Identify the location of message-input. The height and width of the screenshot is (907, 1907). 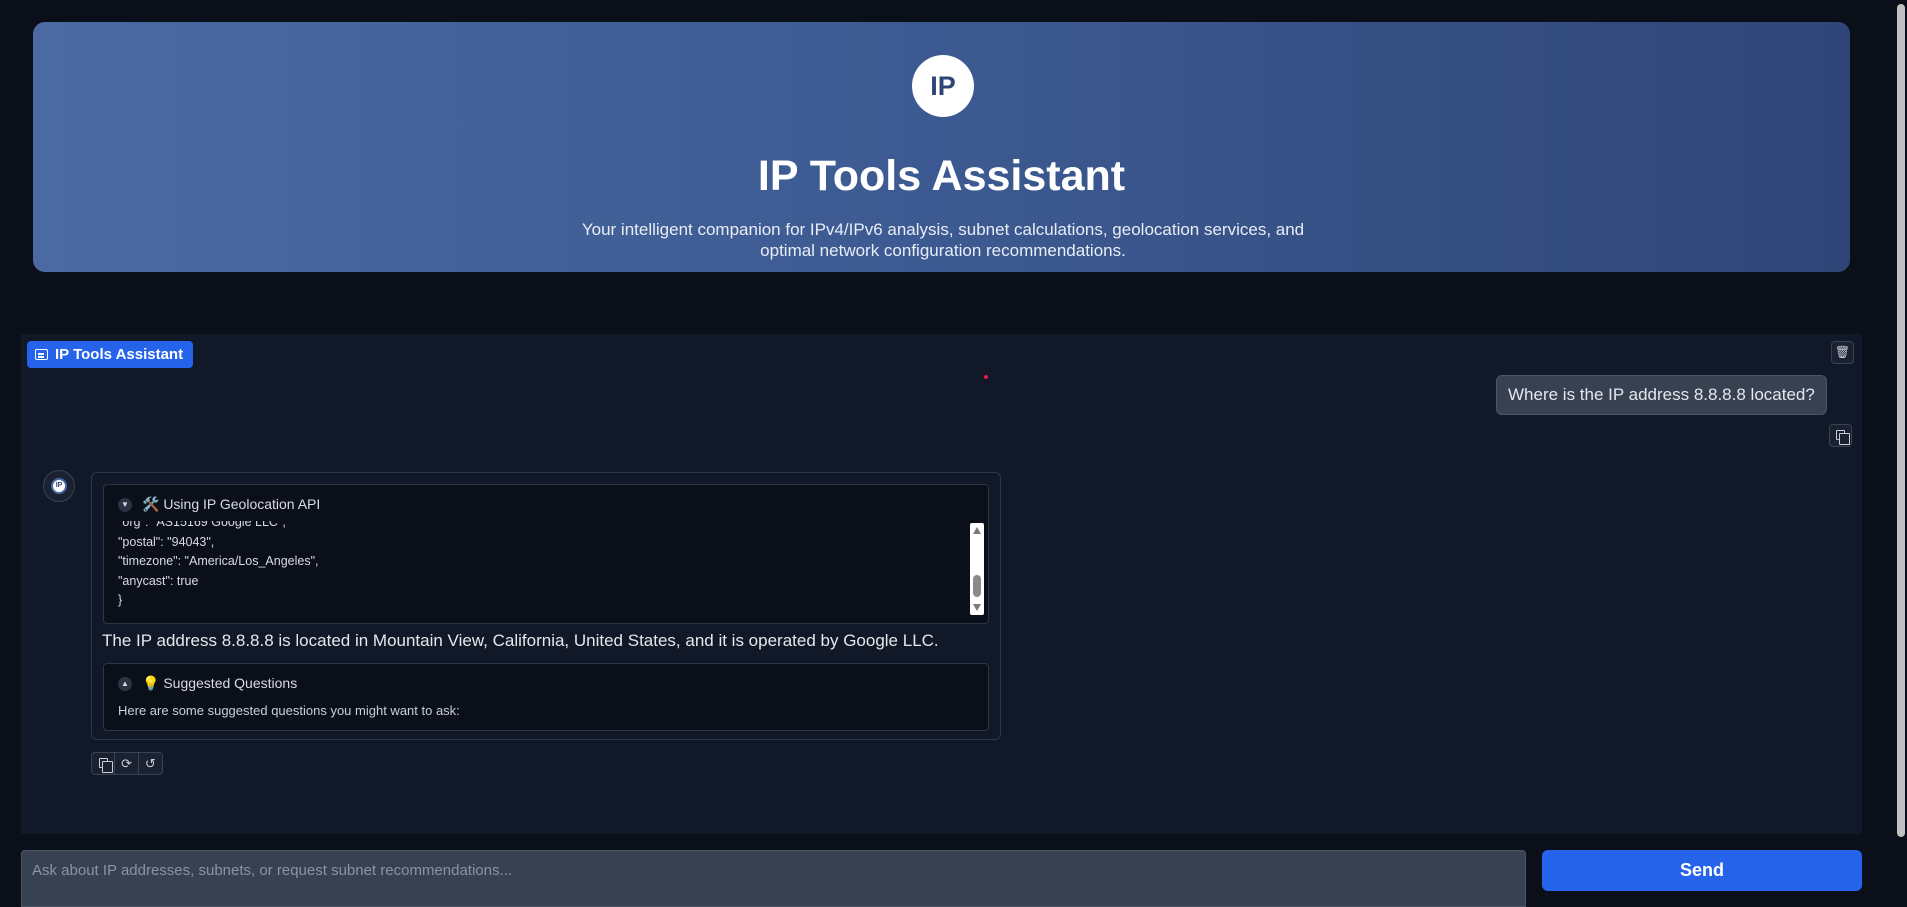
(773, 878).